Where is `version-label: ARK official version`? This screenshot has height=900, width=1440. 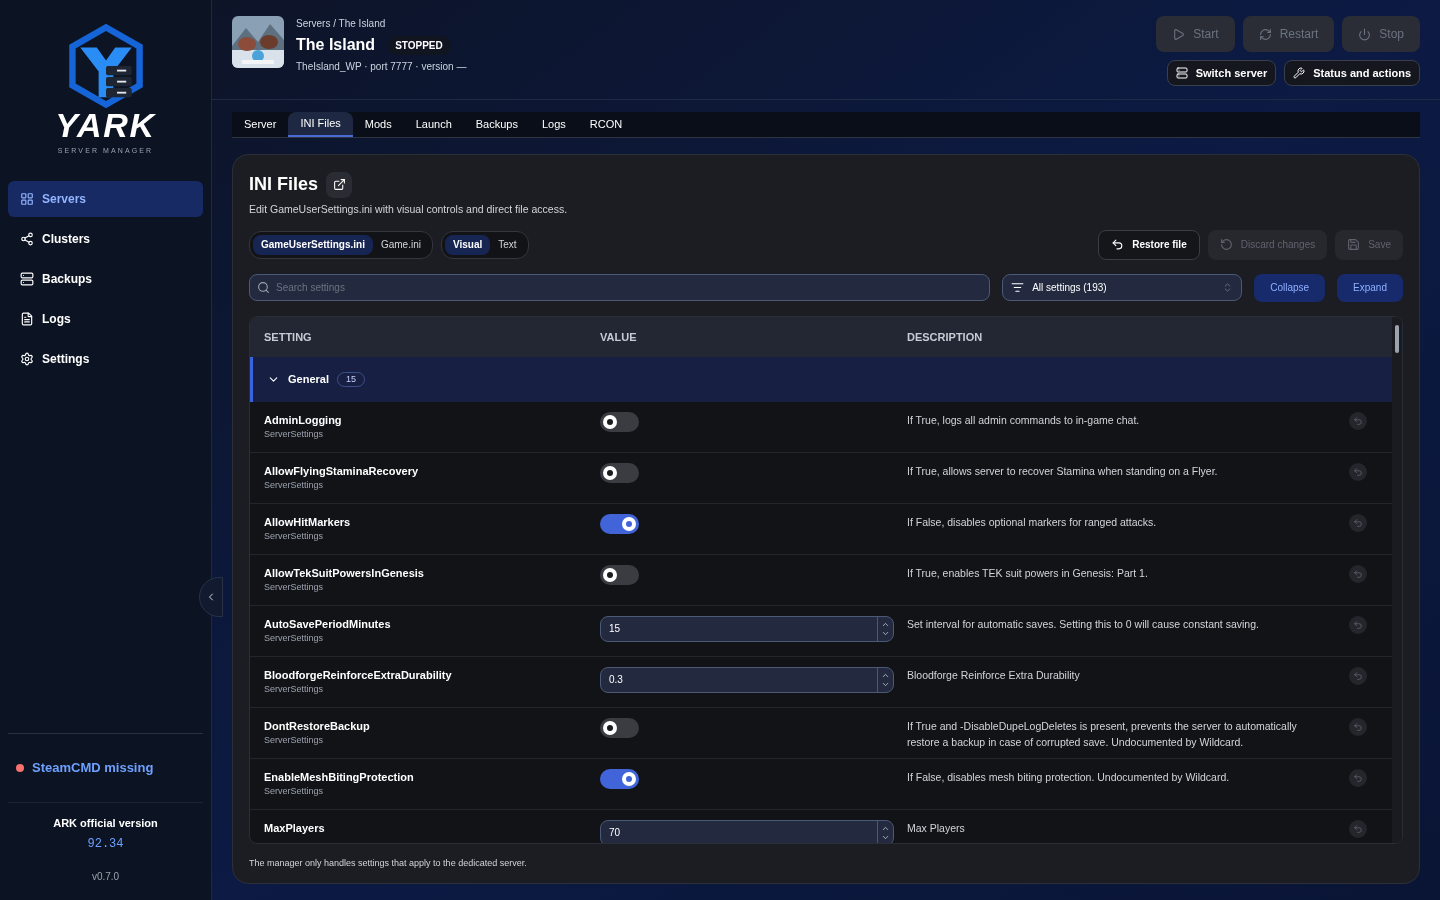 version-label: ARK official version is located at coordinates (105, 823).